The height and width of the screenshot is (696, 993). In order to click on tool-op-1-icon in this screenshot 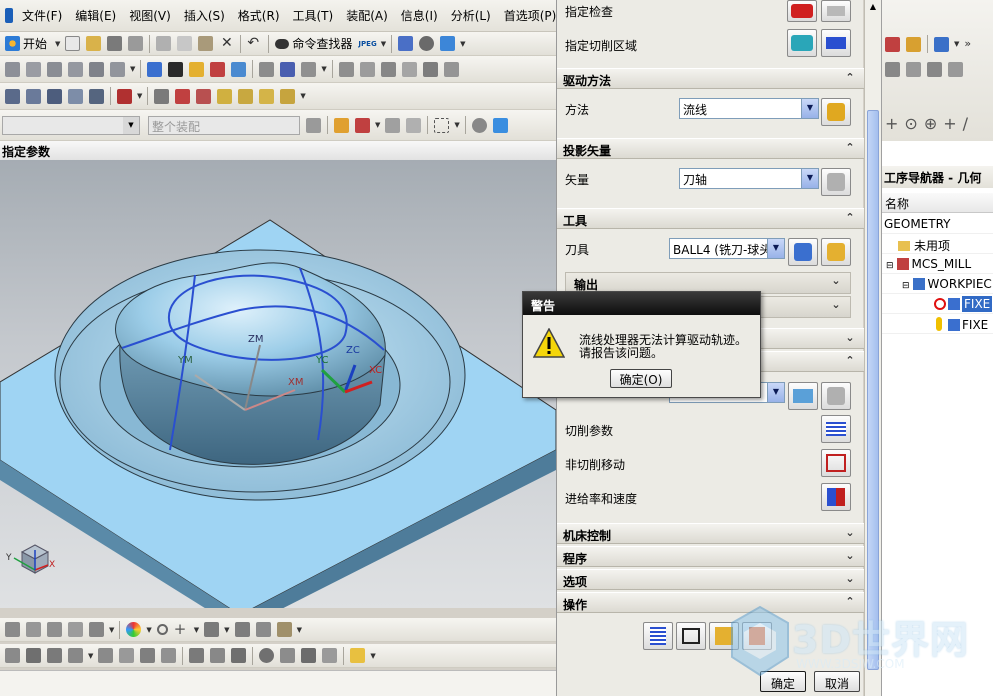, I will do `click(892, 69)`.